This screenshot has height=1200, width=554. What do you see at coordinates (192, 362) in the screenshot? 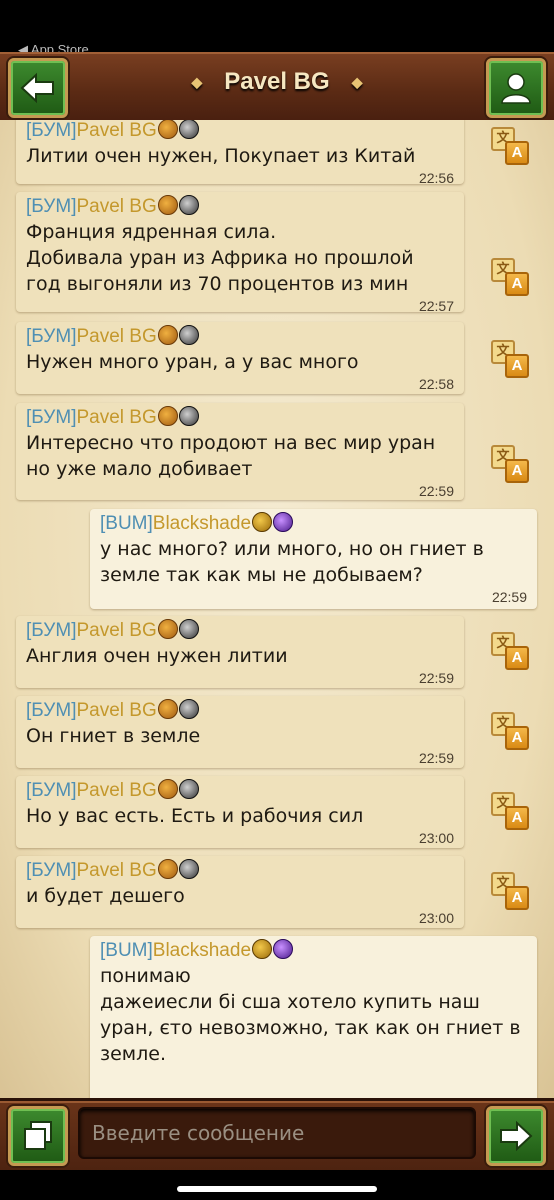
I see `message-text: Нужен много уран, а у вас много` at bounding box center [192, 362].